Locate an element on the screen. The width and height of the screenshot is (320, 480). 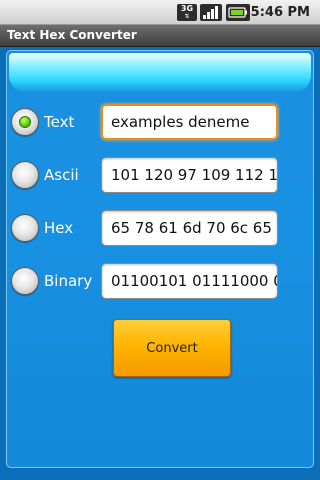
title-bar: Text Hex Converter is located at coordinates (160, 36).